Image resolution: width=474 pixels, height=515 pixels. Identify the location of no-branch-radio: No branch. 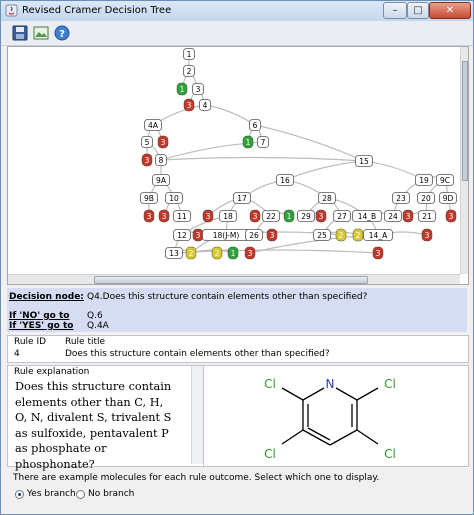
(105, 494).